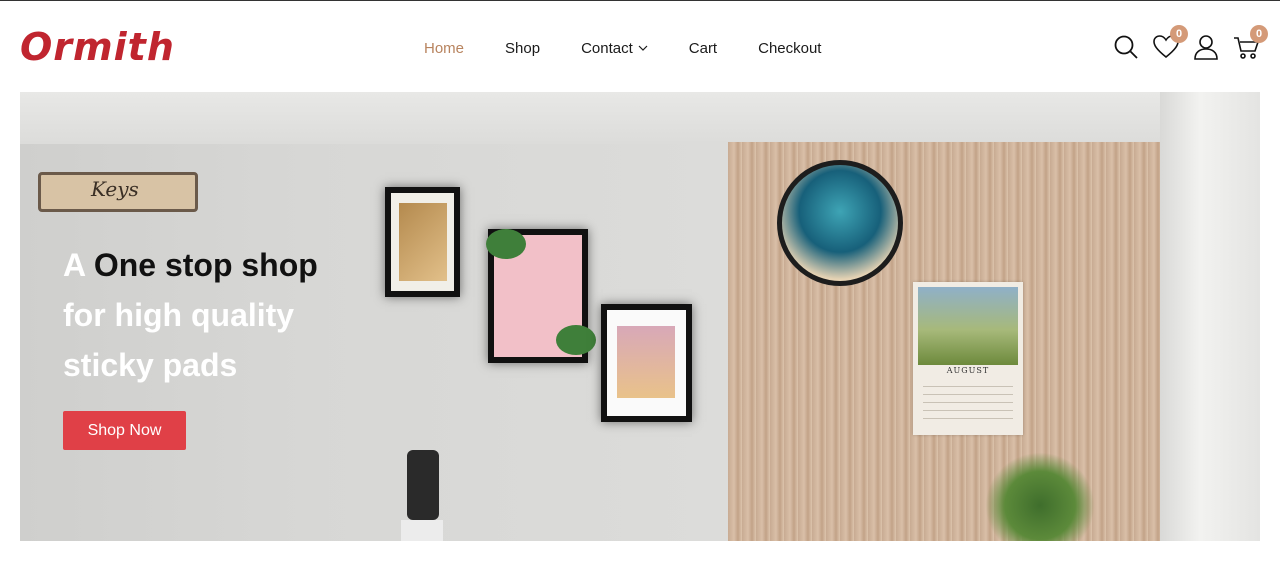  I want to click on wall-frame-abstract, so click(422, 242).